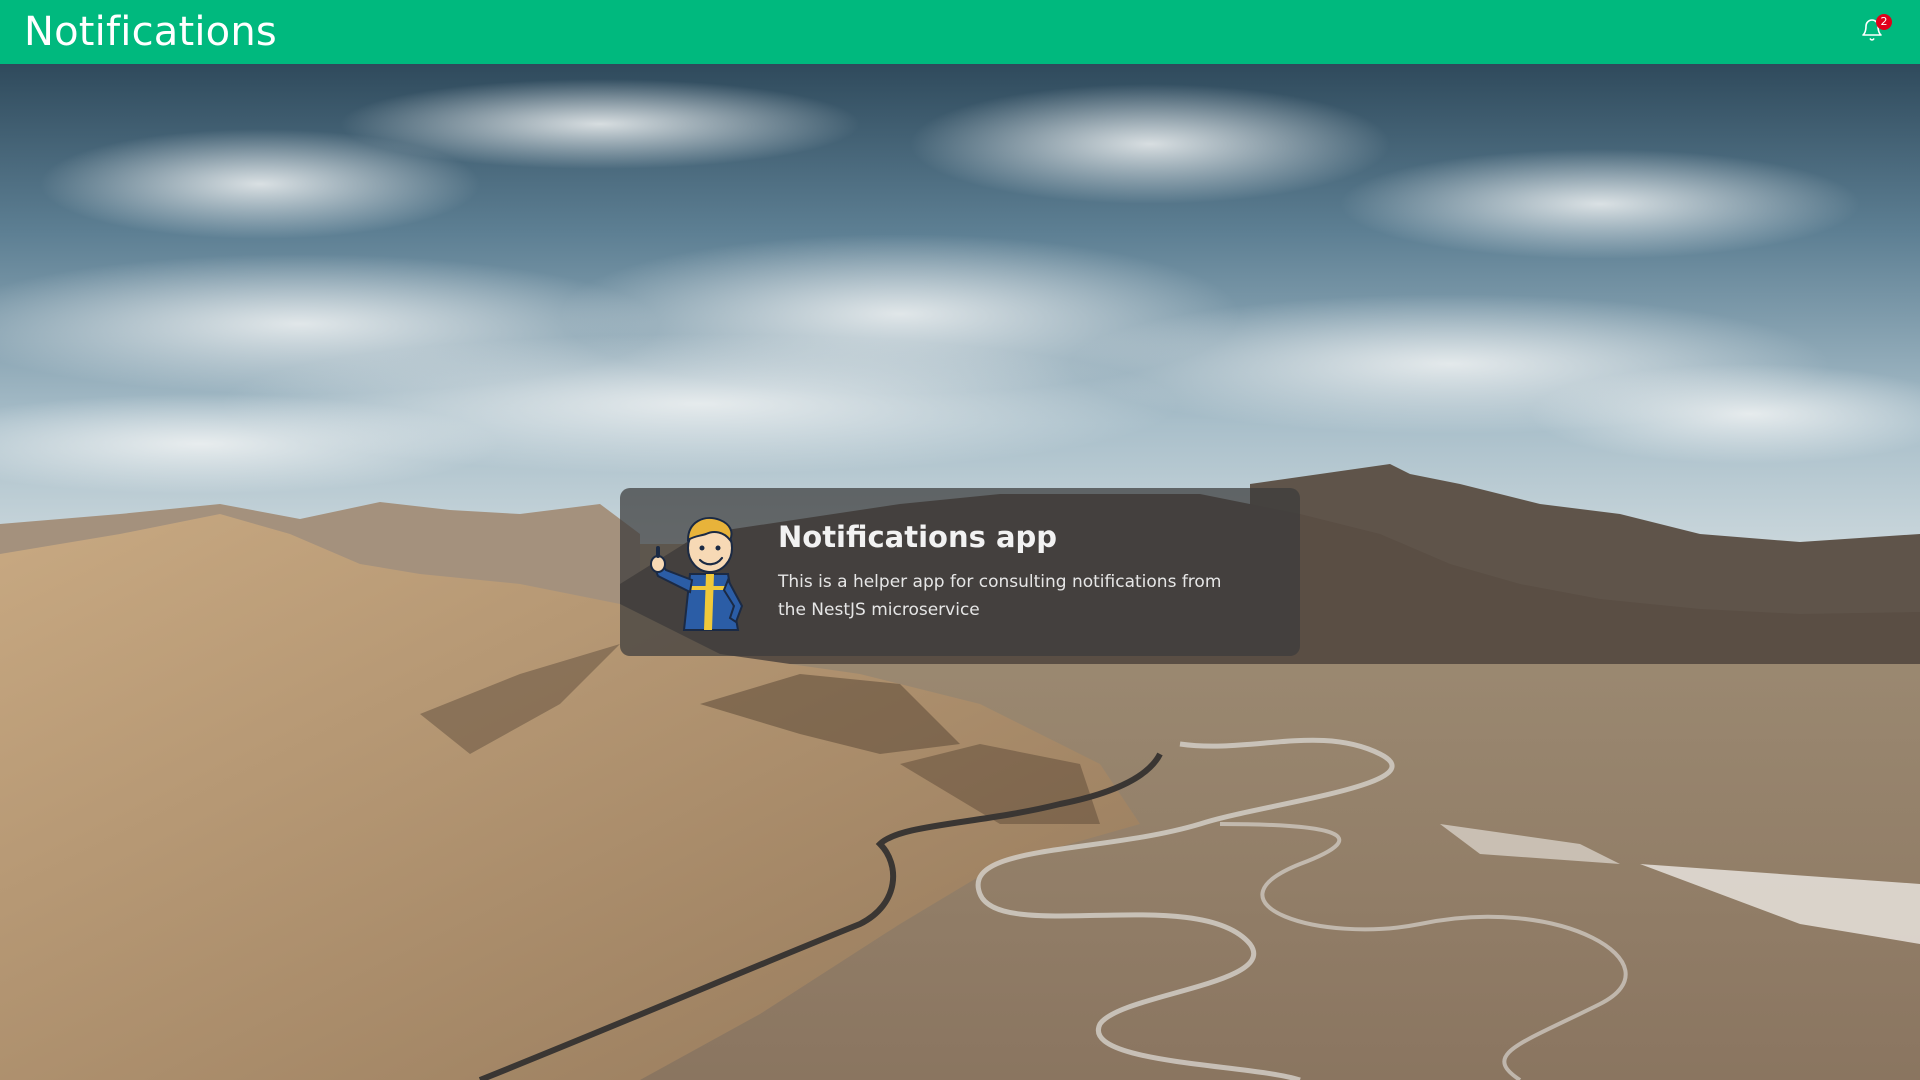  Describe the element at coordinates (918, 537) in the screenshot. I see `card-title: Notifications app` at that location.